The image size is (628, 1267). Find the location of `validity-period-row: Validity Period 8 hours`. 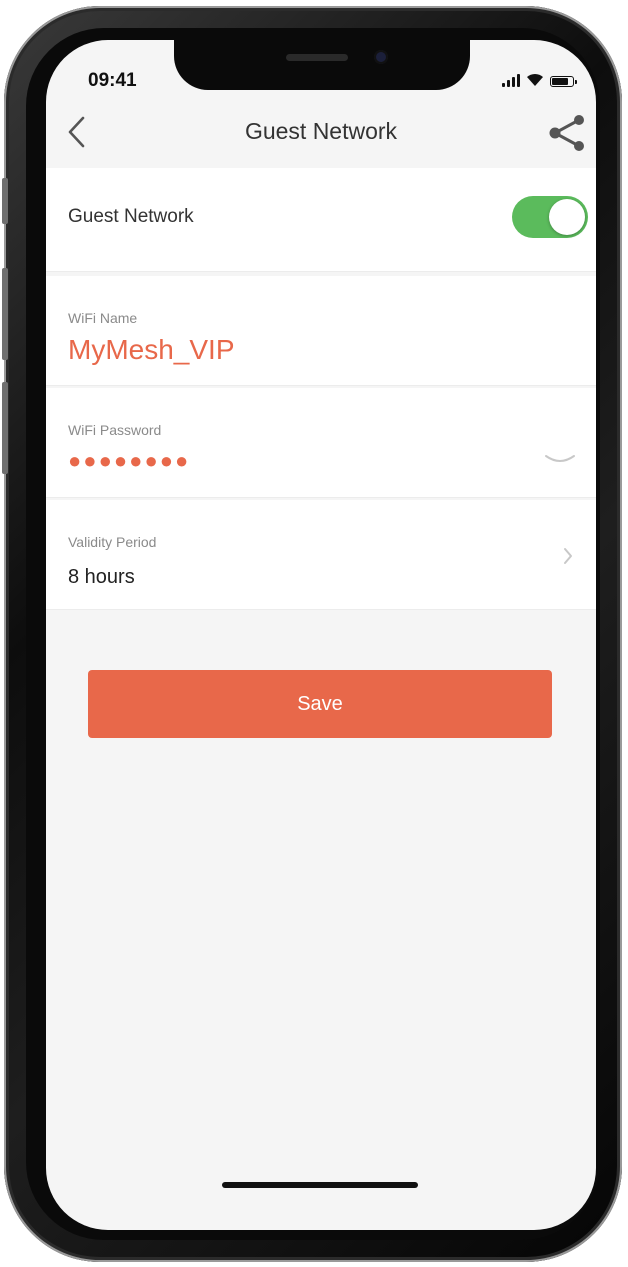

validity-period-row: Validity Period 8 hours is located at coordinates (321, 555).